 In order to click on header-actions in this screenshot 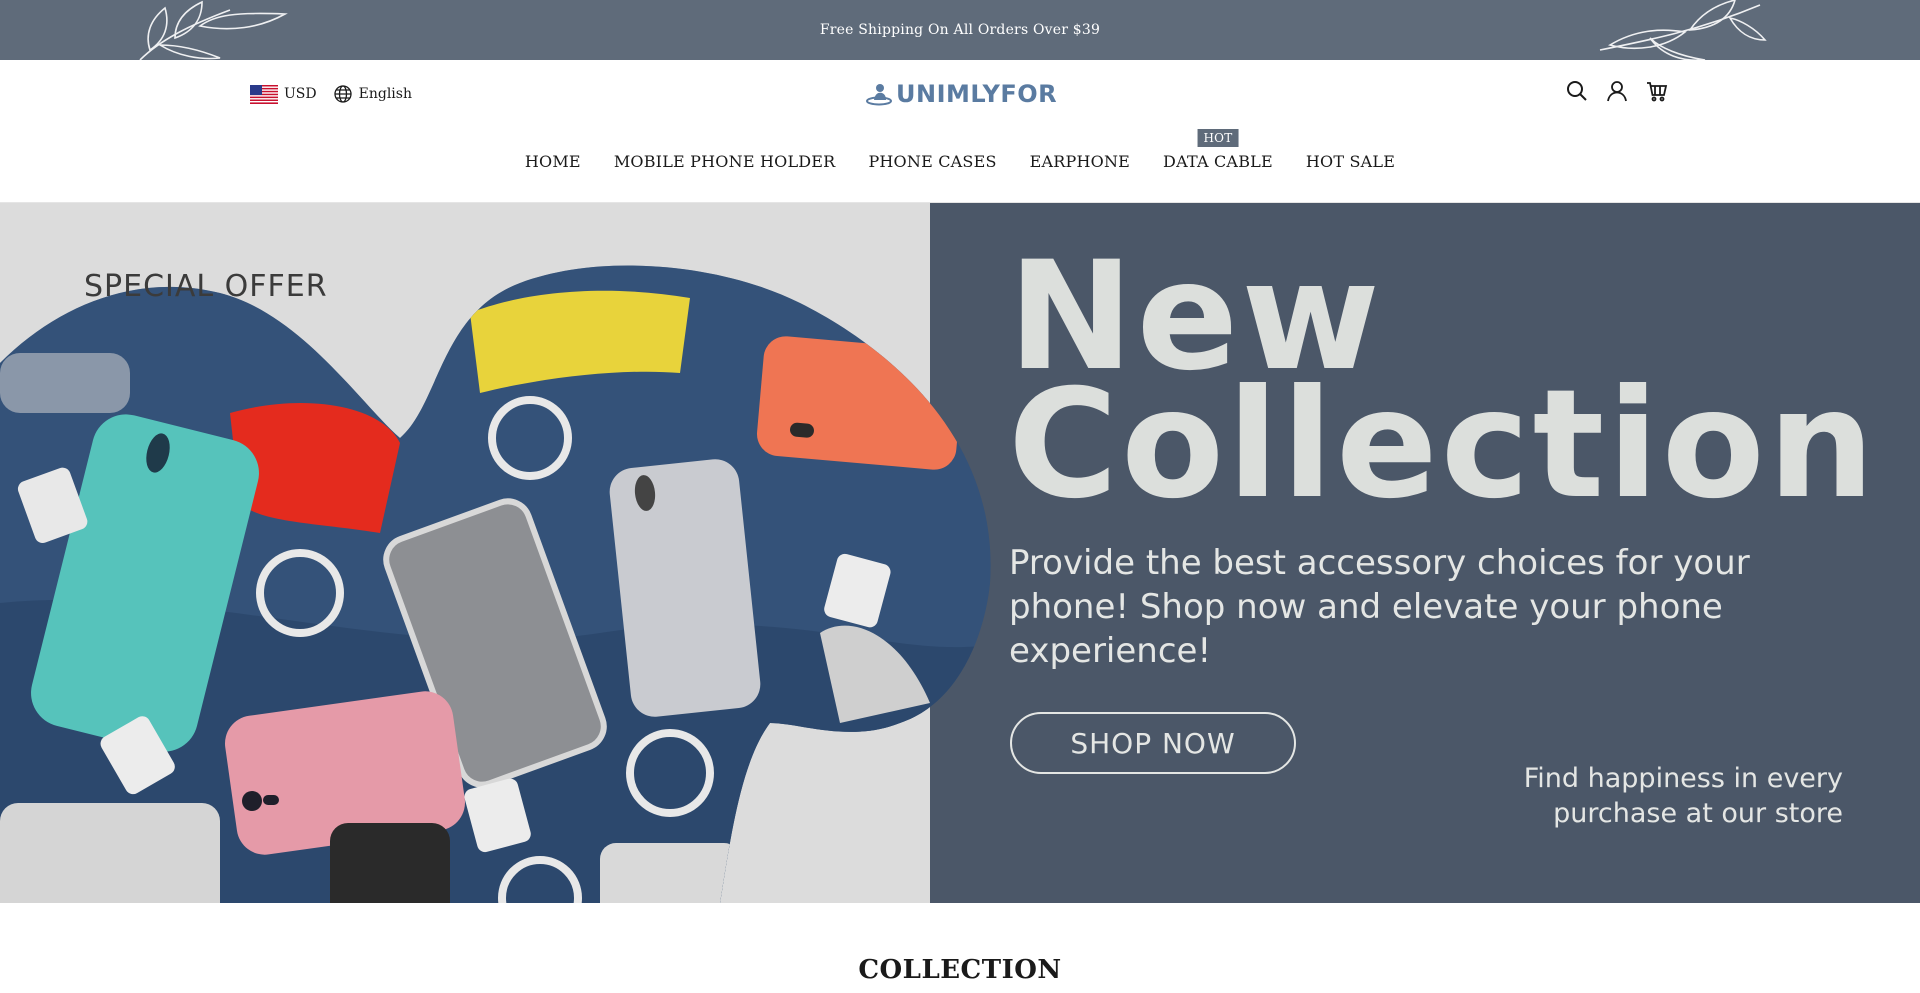, I will do `click(1617, 91)`.